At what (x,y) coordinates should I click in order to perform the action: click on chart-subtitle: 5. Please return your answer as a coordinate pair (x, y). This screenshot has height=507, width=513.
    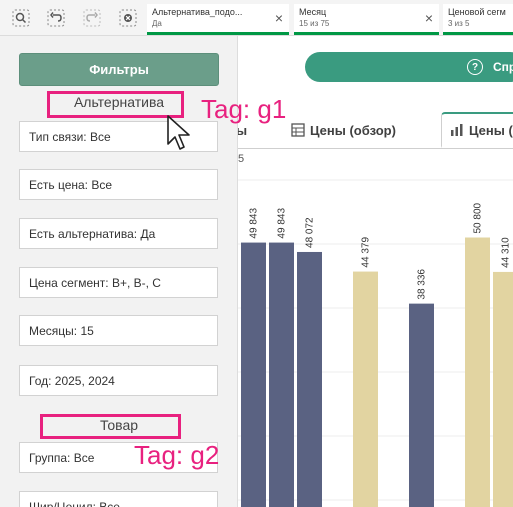
    Looking at the image, I should click on (241, 159).